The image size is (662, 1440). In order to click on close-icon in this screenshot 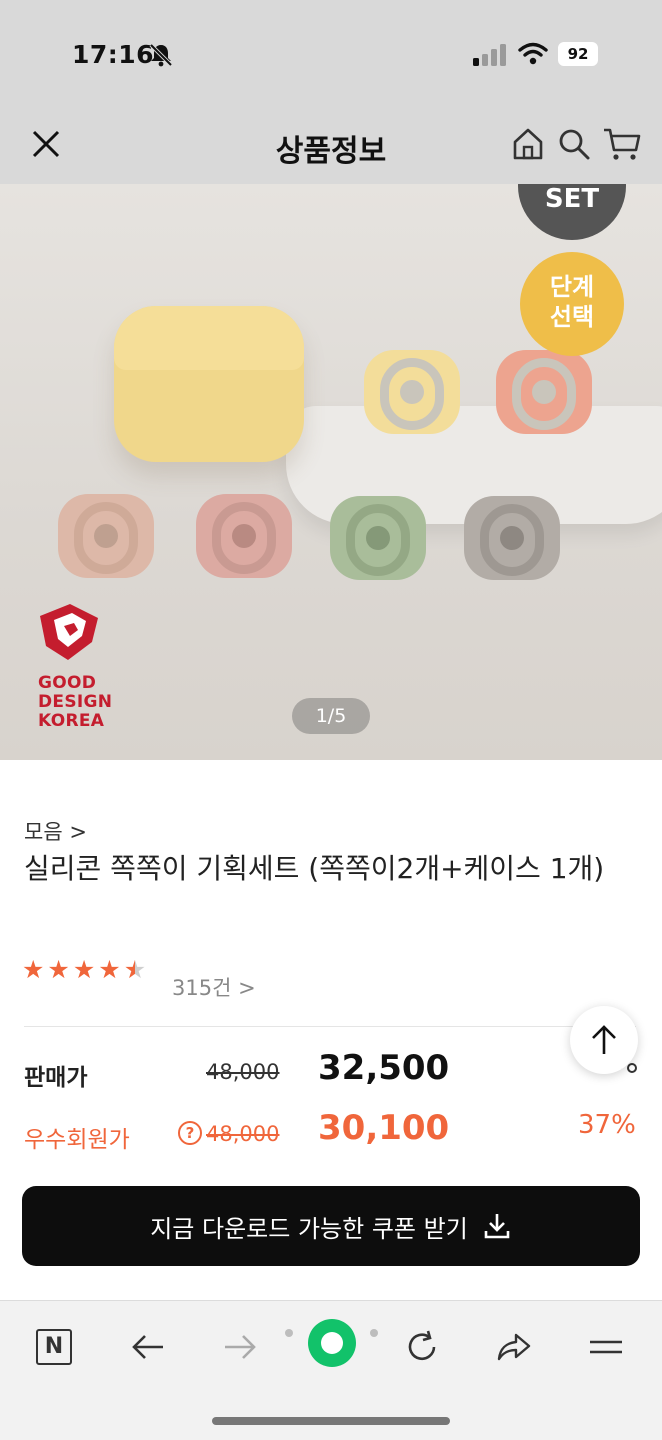, I will do `click(46, 144)`.